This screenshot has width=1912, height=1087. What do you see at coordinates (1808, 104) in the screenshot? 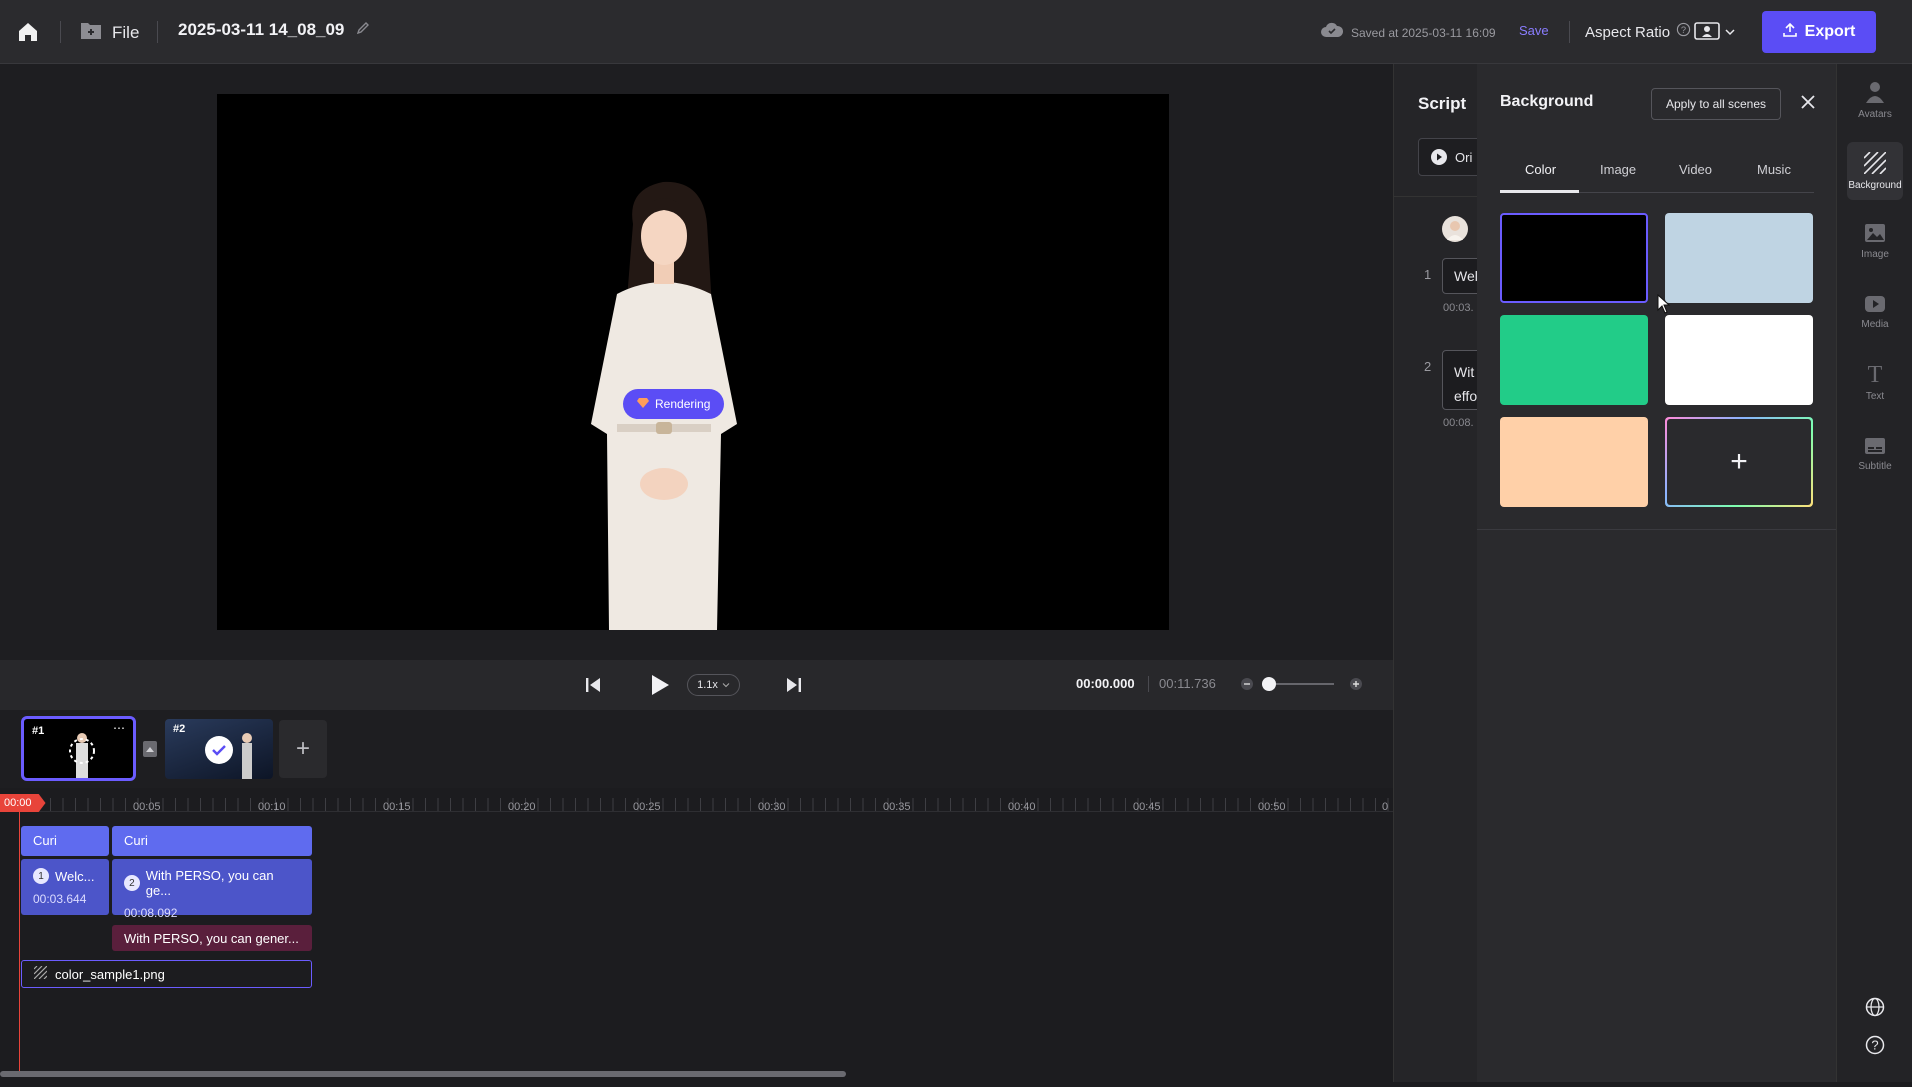
I see `close-icon` at bounding box center [1808, 104].